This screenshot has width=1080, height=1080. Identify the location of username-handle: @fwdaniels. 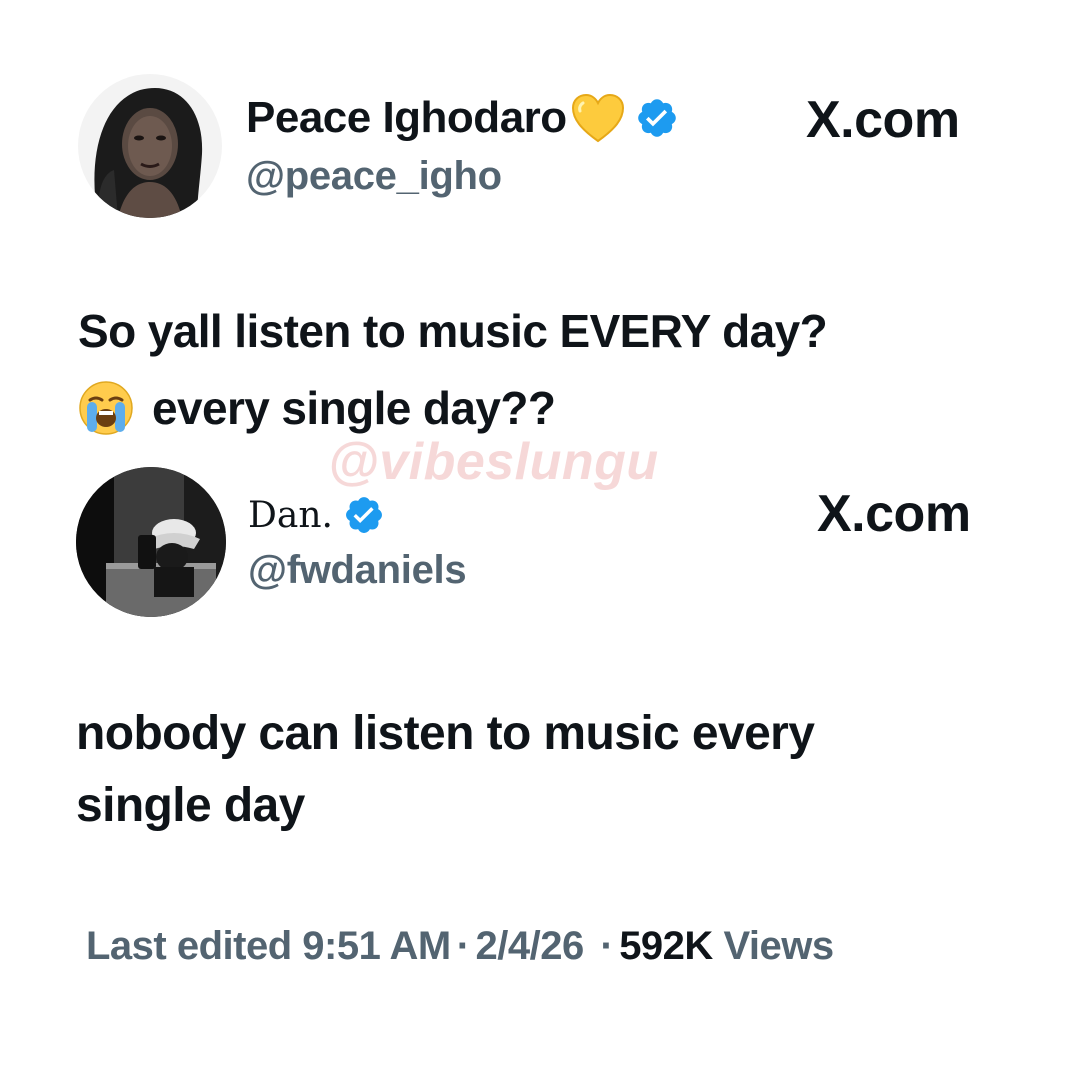
(357, 570).